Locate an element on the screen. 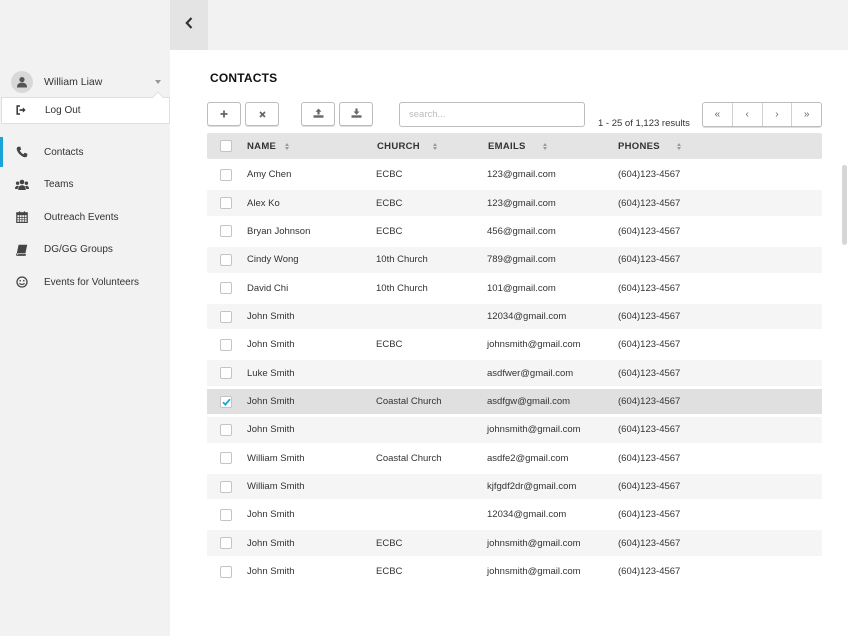 The height and width of the screenshot is (636, 848). upload-icon is located at coordinates (318, 114).